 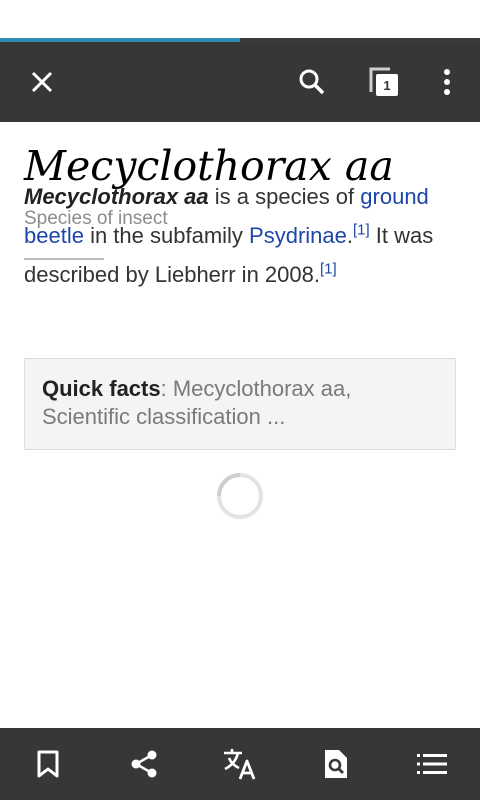 I want to click on tabs-icon: 1, so click(x=383, y=81).